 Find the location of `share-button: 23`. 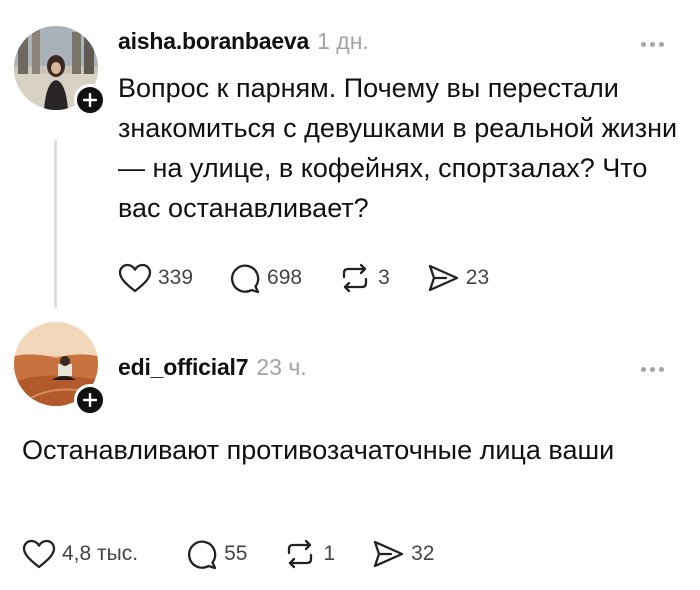

share-button: 23 is located at coordinates (457, 278).